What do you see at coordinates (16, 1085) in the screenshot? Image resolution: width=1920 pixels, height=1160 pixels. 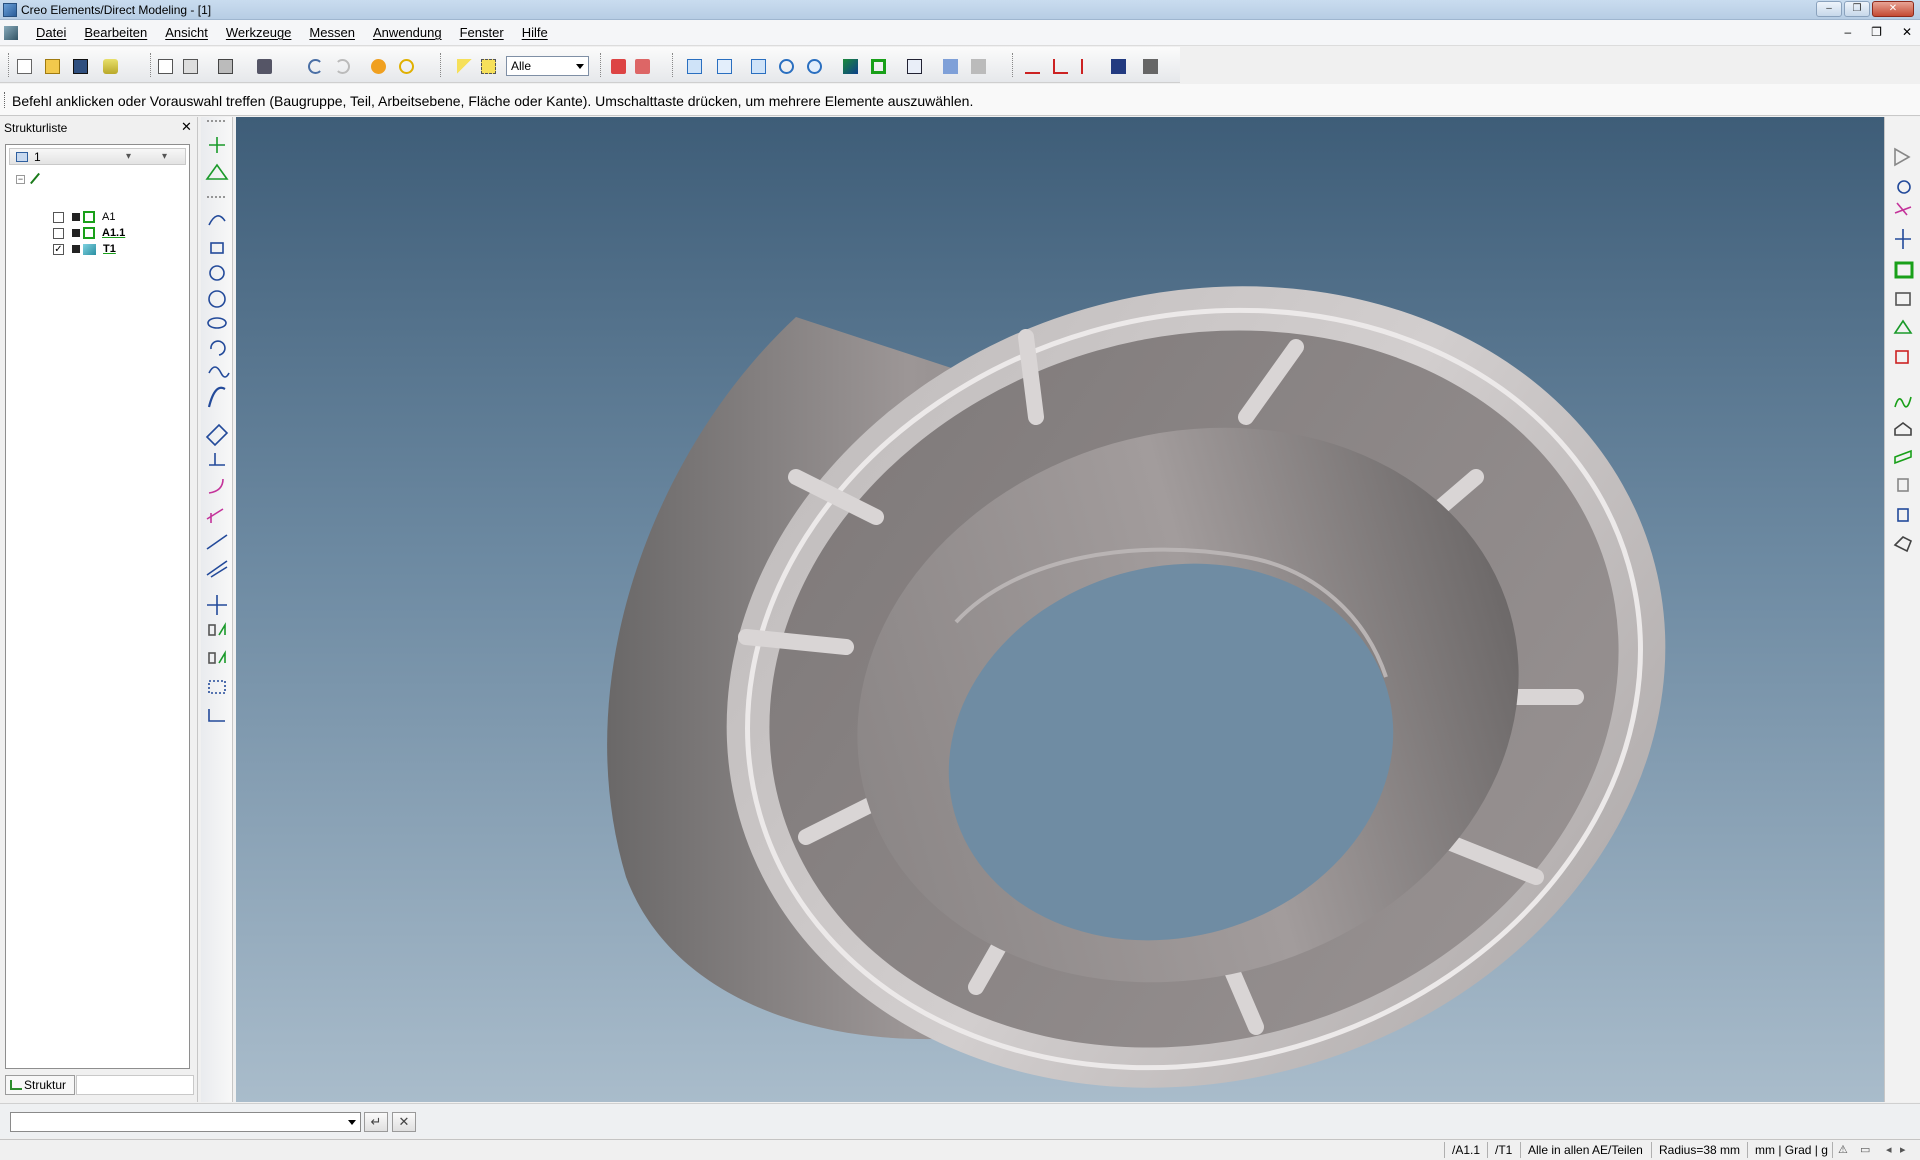 I see `structure-tab-icon` at bounding box center [16, 1085].